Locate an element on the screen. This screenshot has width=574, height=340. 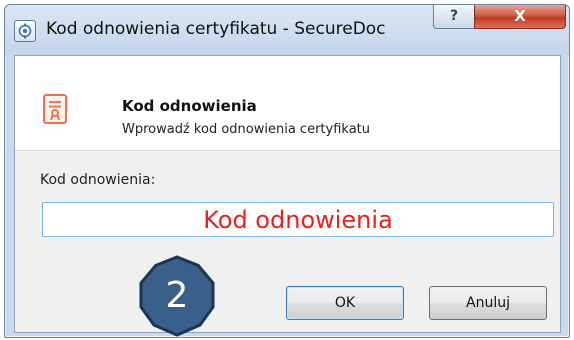
close-icon: X is located at coordinates (520, 16).